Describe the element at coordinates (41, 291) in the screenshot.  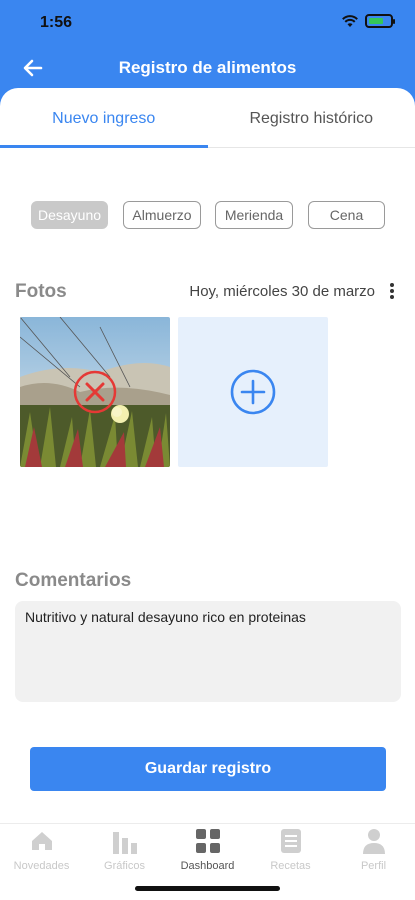
I see `photos-title: Fotos` at that location.